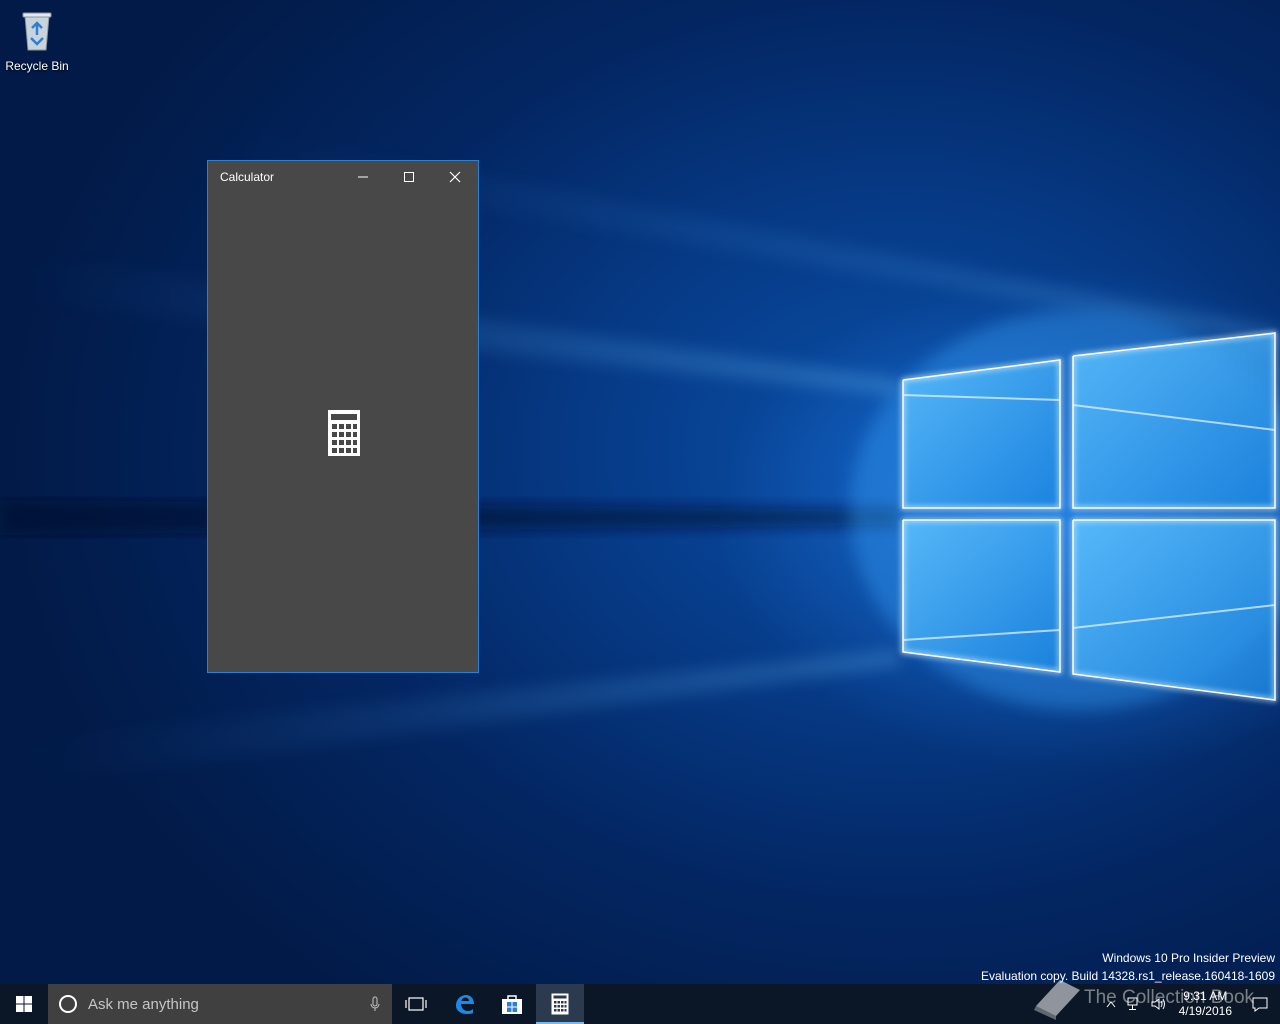  I want to click on minimize-button, so click(363, 176).